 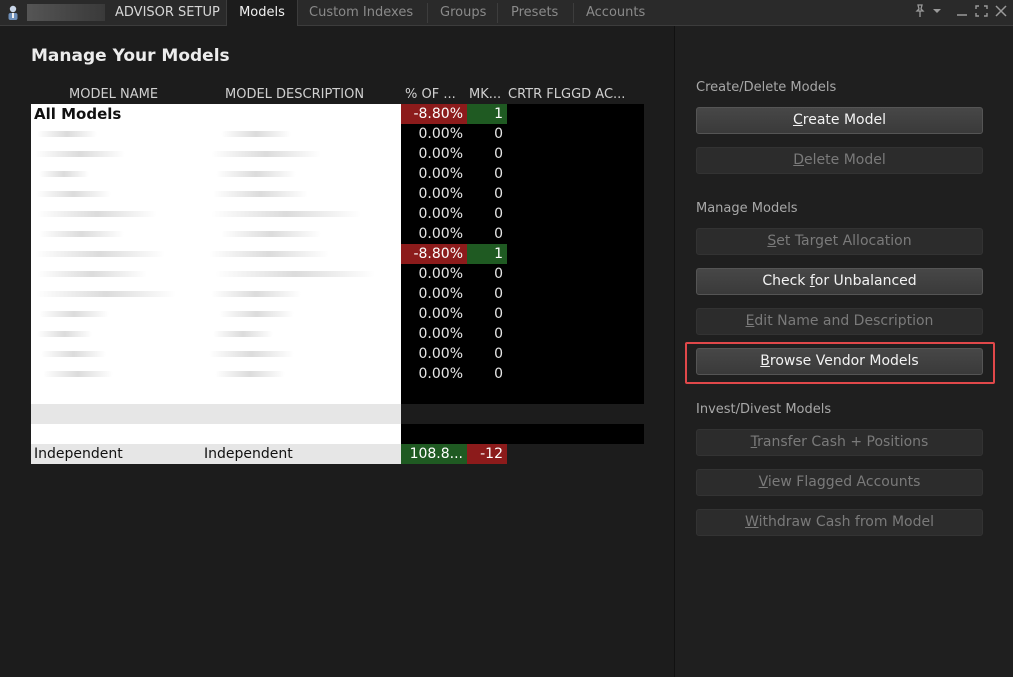 What do you see at coordinates (865, 281) in the screenshot?
I see `button-label: or Unbalanced` at bounding box center [865, 281].